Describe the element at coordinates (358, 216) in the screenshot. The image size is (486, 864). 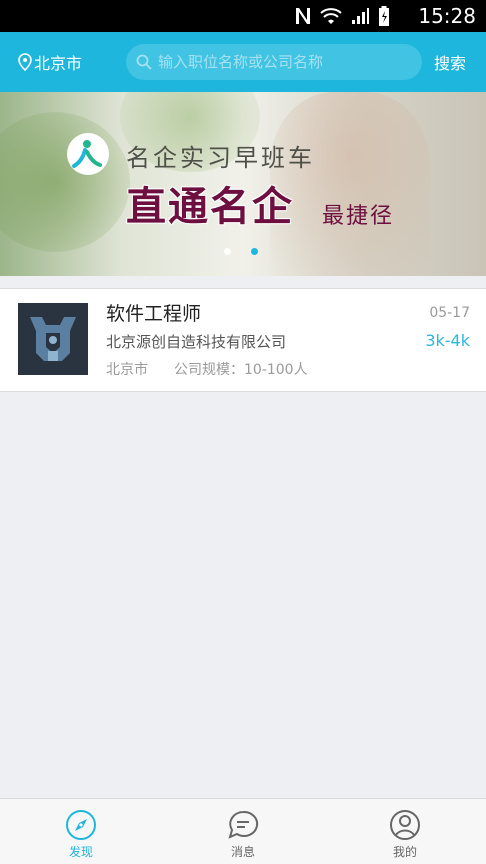
I see `banner-slogan-suffix: 最捷径` at that location.